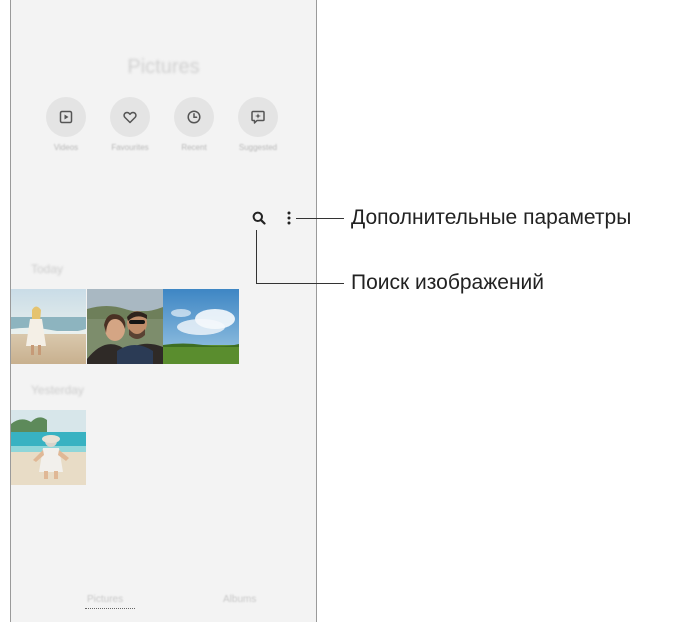 This screenshot has width=696, height=622. What do you see at coordinates (256, 256) in the screenshot?
I see `callout-search-vline` at bounding box center [256, 256].